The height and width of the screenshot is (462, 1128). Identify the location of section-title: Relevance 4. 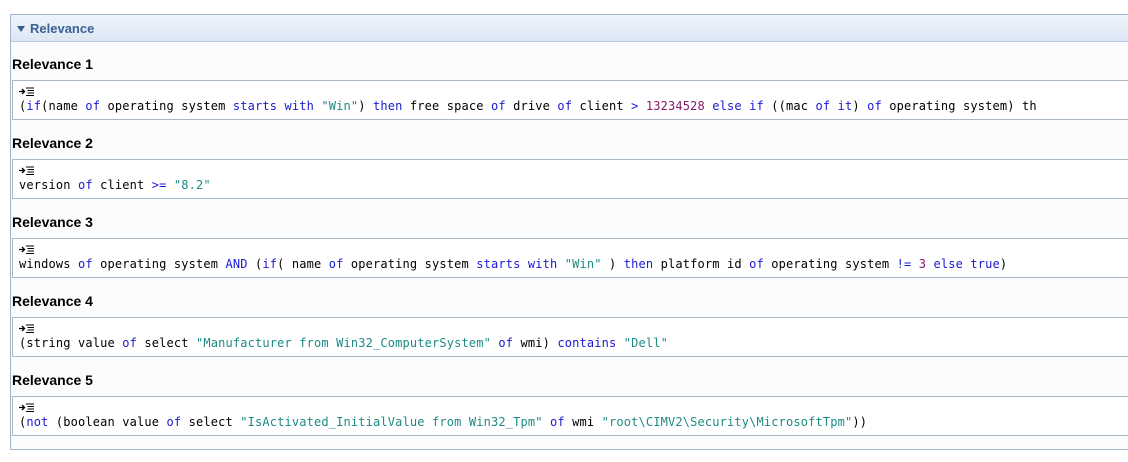
(52, 301).